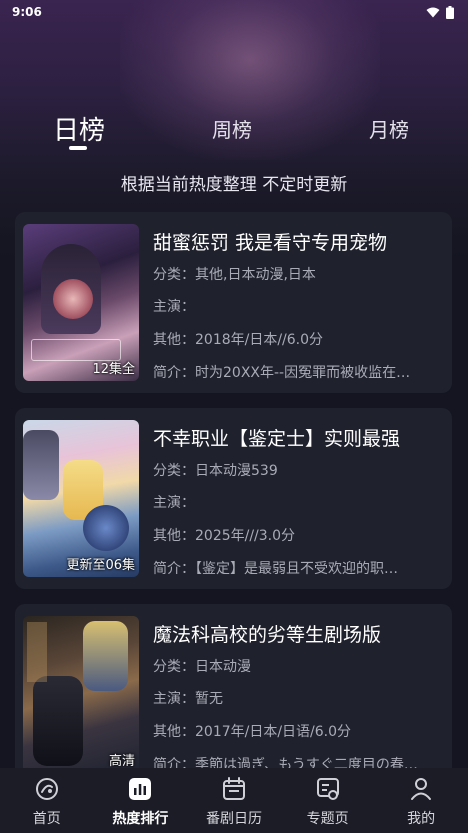 The width and height of the screenshot is (468, 833). I want to click on ranking-subtitle: 根据当前热度整理 不定时更新, so click(234, 185).